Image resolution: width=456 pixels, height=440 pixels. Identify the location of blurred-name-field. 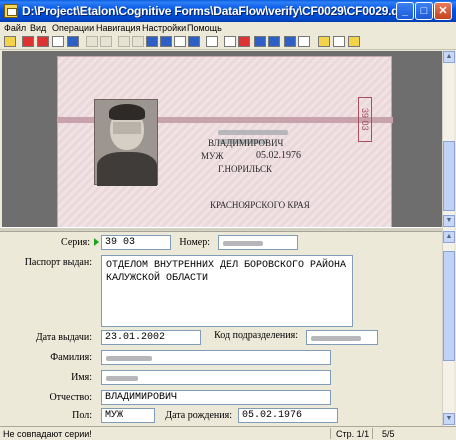
(122, 378).